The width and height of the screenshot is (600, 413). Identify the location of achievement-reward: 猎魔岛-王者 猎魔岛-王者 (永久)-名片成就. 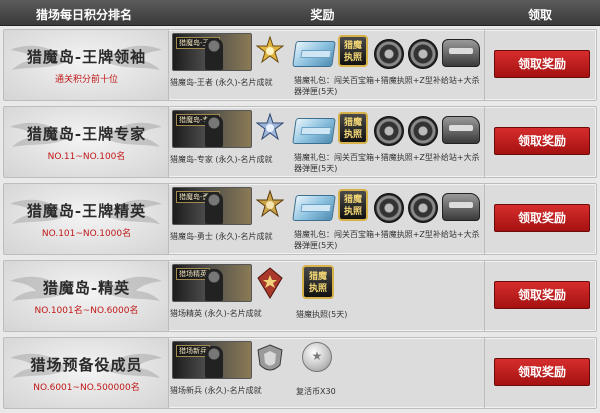
(227, 65).